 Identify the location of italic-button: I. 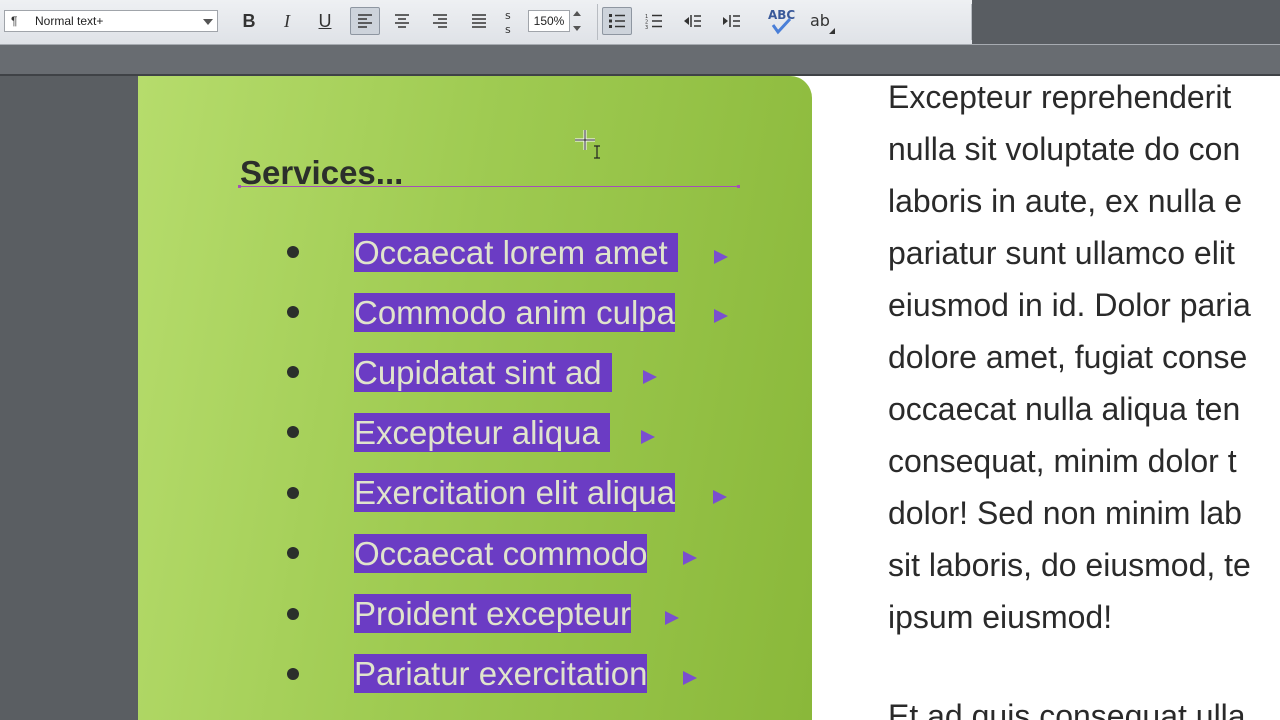
(287, 21).